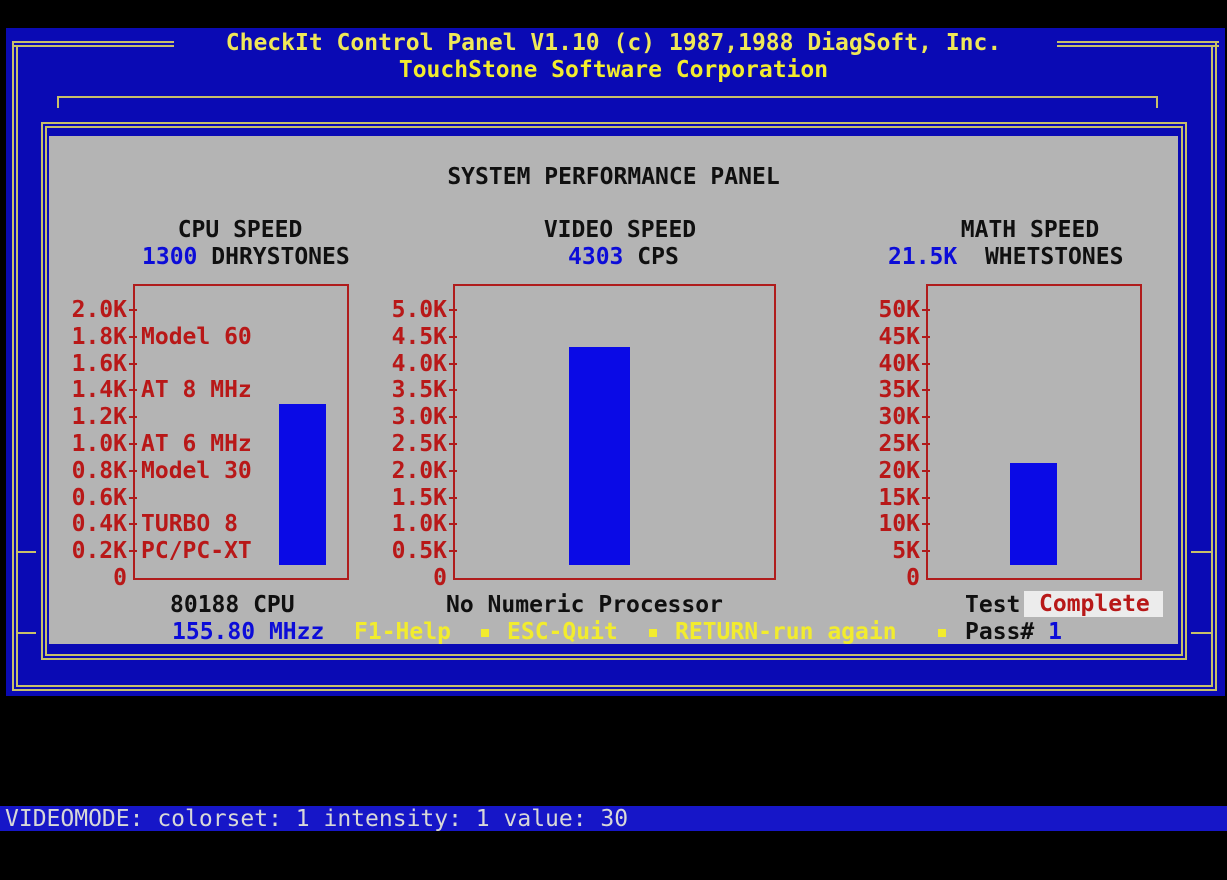  I want to click on cpu-tick-label: 0.4K, so click(99, 524).